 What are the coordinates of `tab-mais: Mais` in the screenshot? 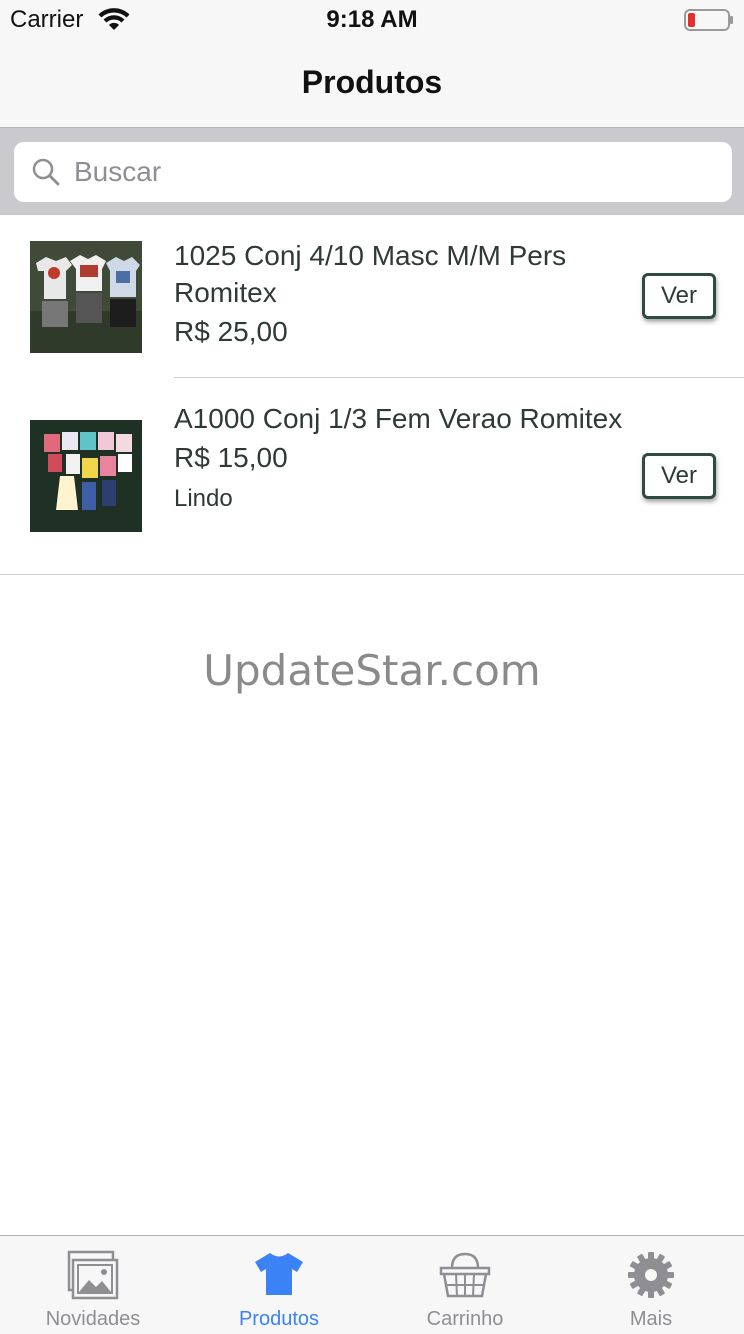 It's located at (651, 1285).